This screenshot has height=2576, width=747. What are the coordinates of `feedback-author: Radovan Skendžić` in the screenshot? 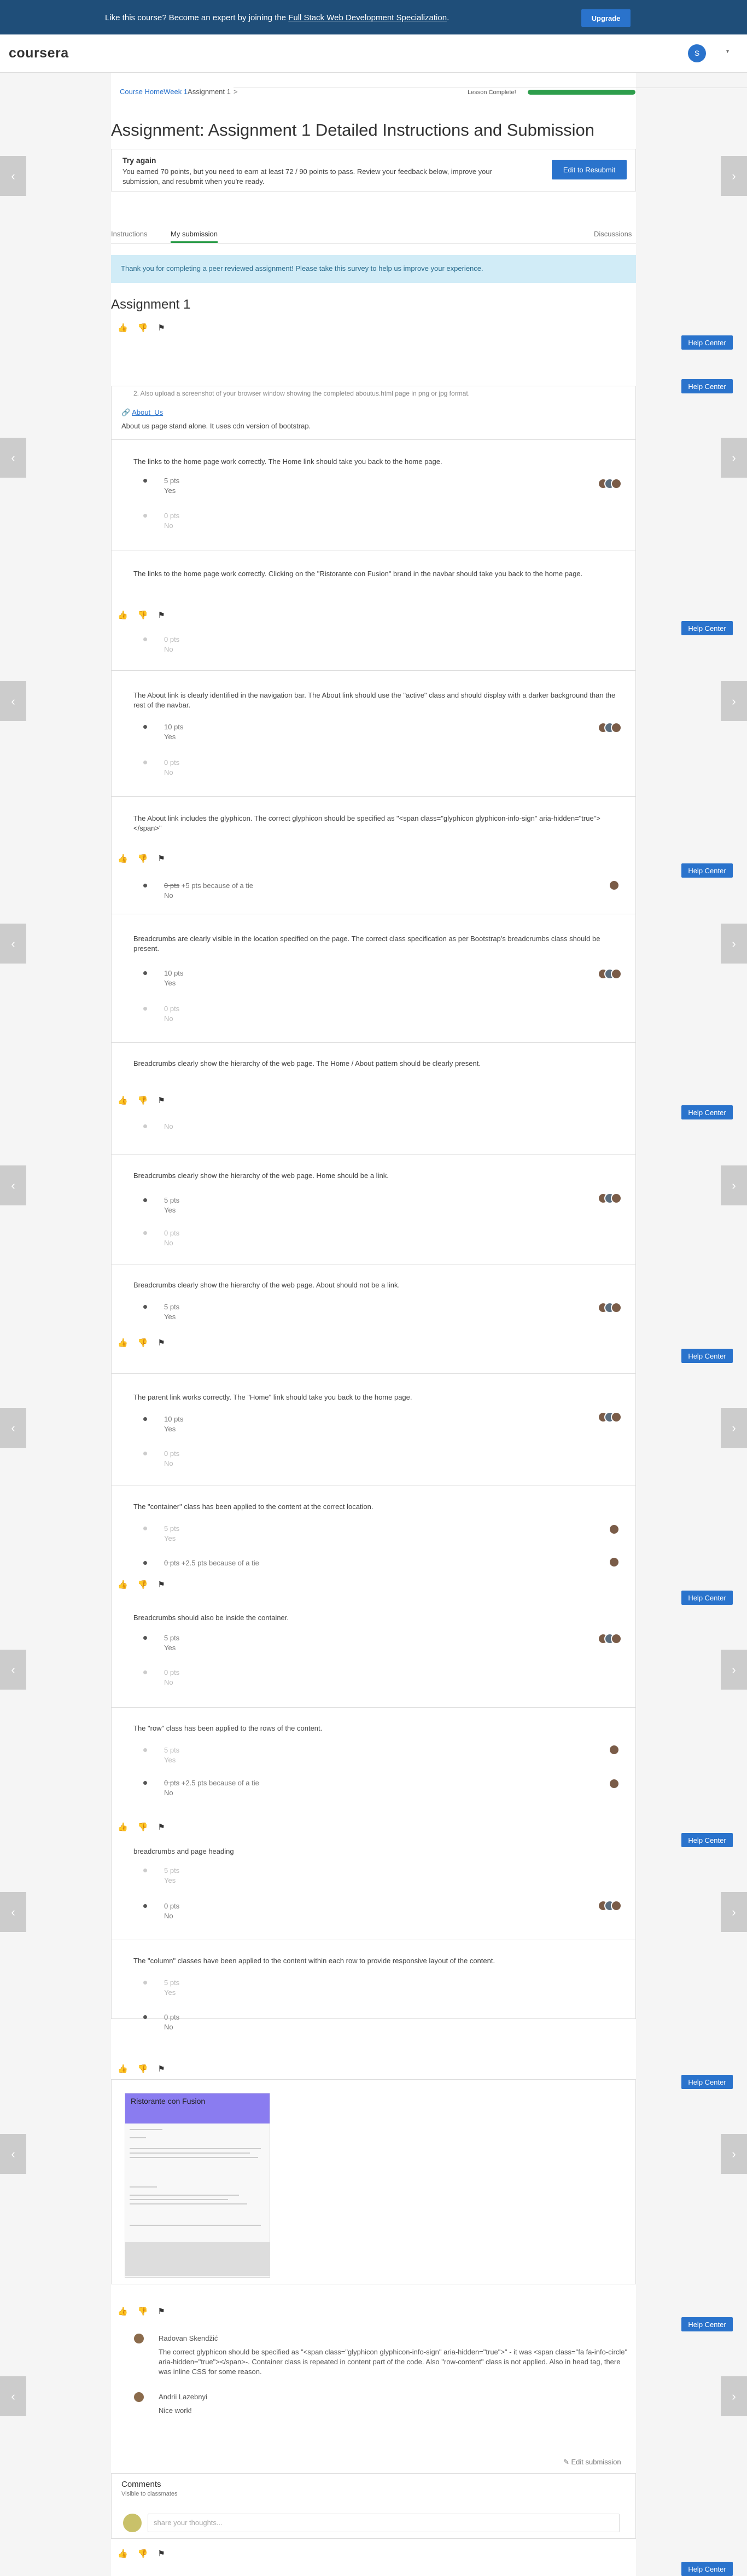 It's located at (188, 2338).